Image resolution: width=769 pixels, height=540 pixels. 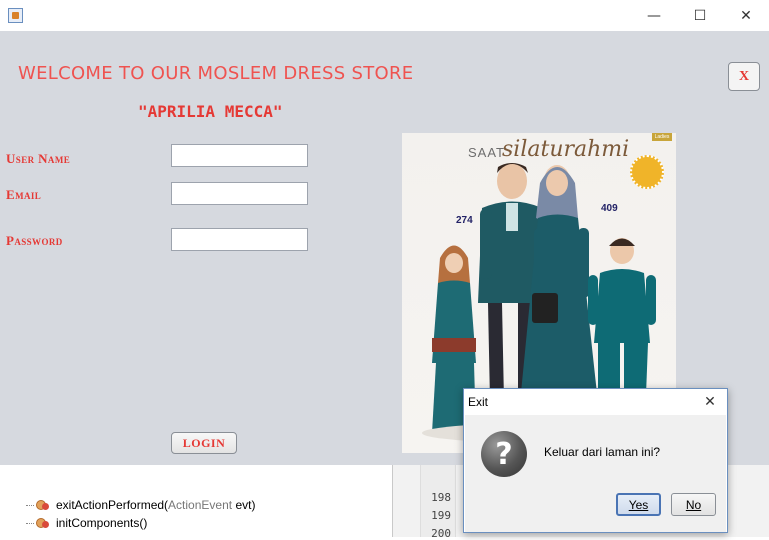 I want to click on tree-item-init-components: initComponents(), so click(x=86, y=523).